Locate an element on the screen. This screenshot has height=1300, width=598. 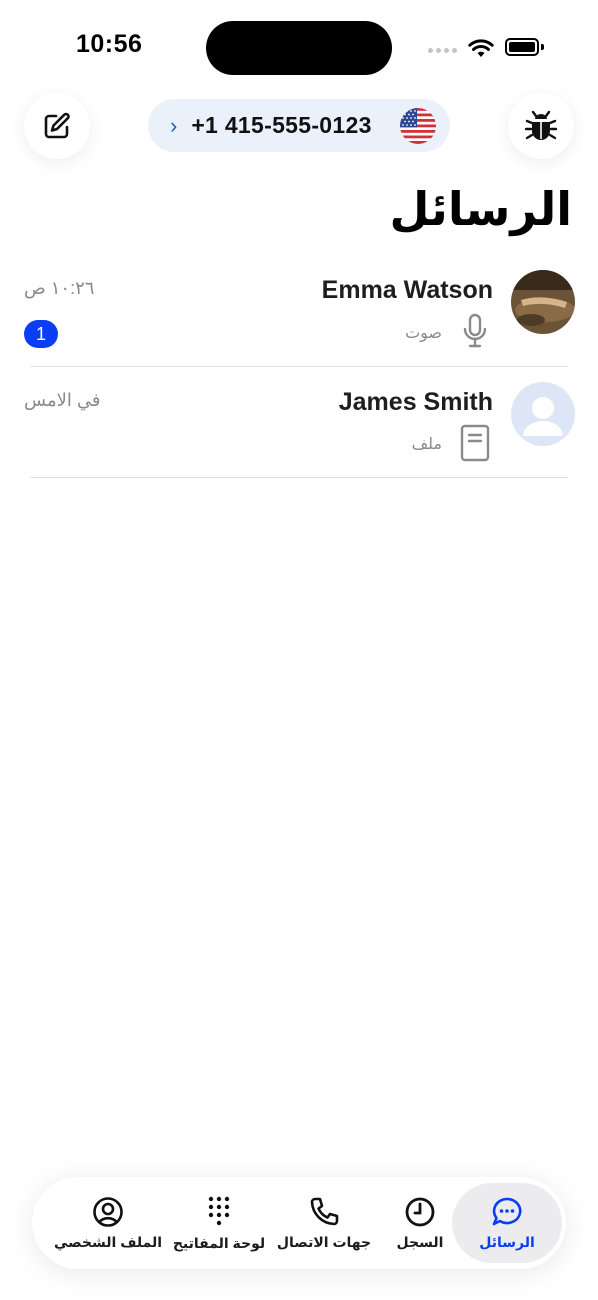
document-icon is located at coordinates (475, 443).